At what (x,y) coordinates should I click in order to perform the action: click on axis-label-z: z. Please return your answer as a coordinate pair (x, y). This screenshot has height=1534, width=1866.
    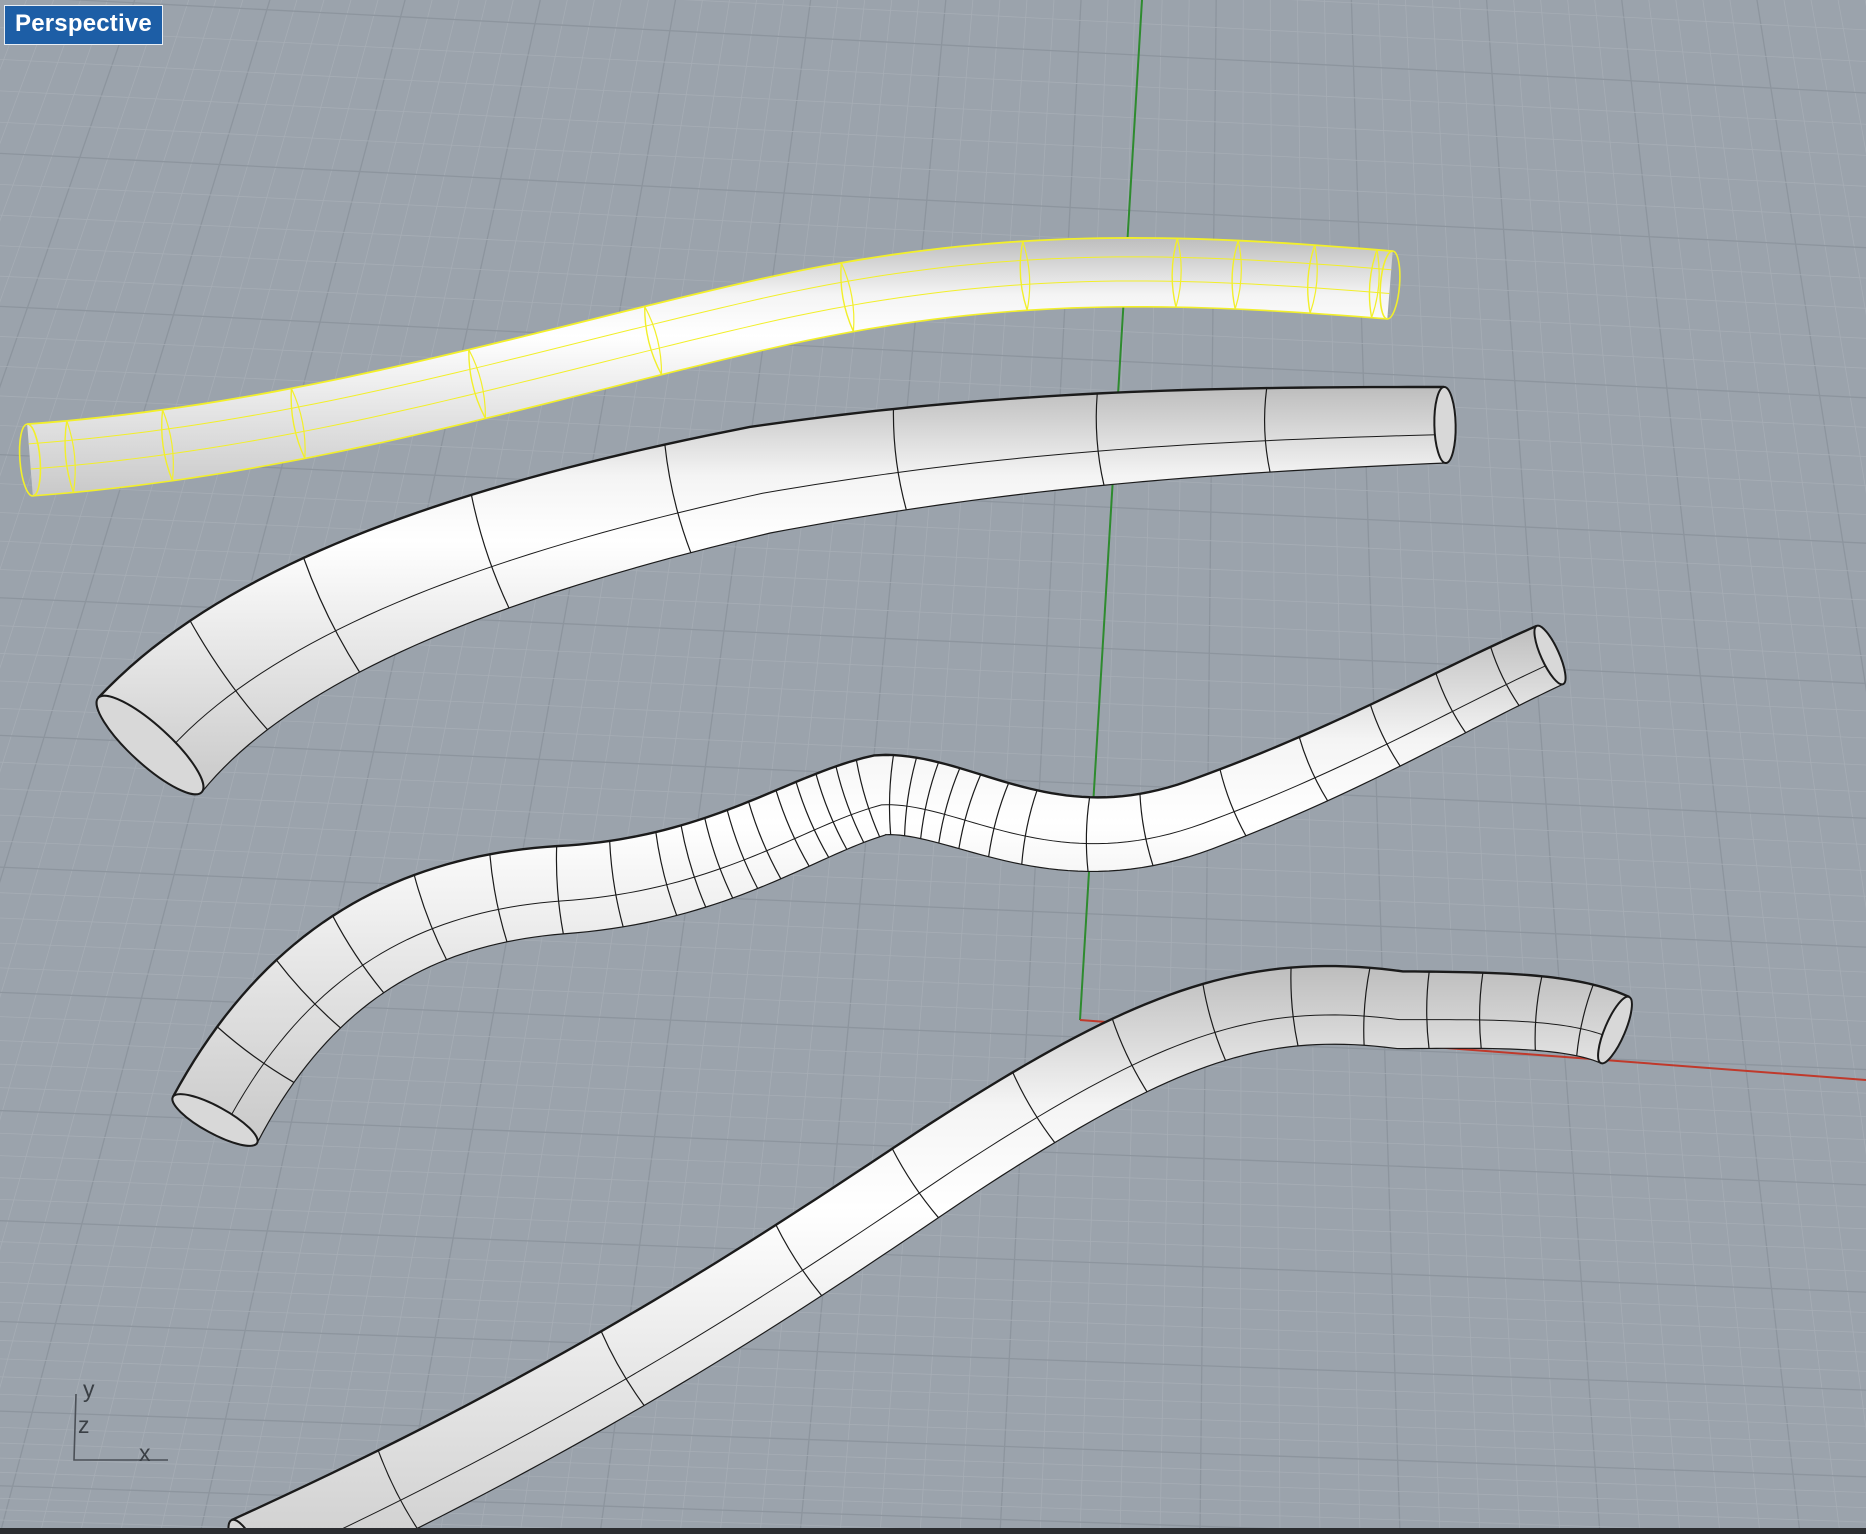
    Looking at the image, I should click on (84, 1425).